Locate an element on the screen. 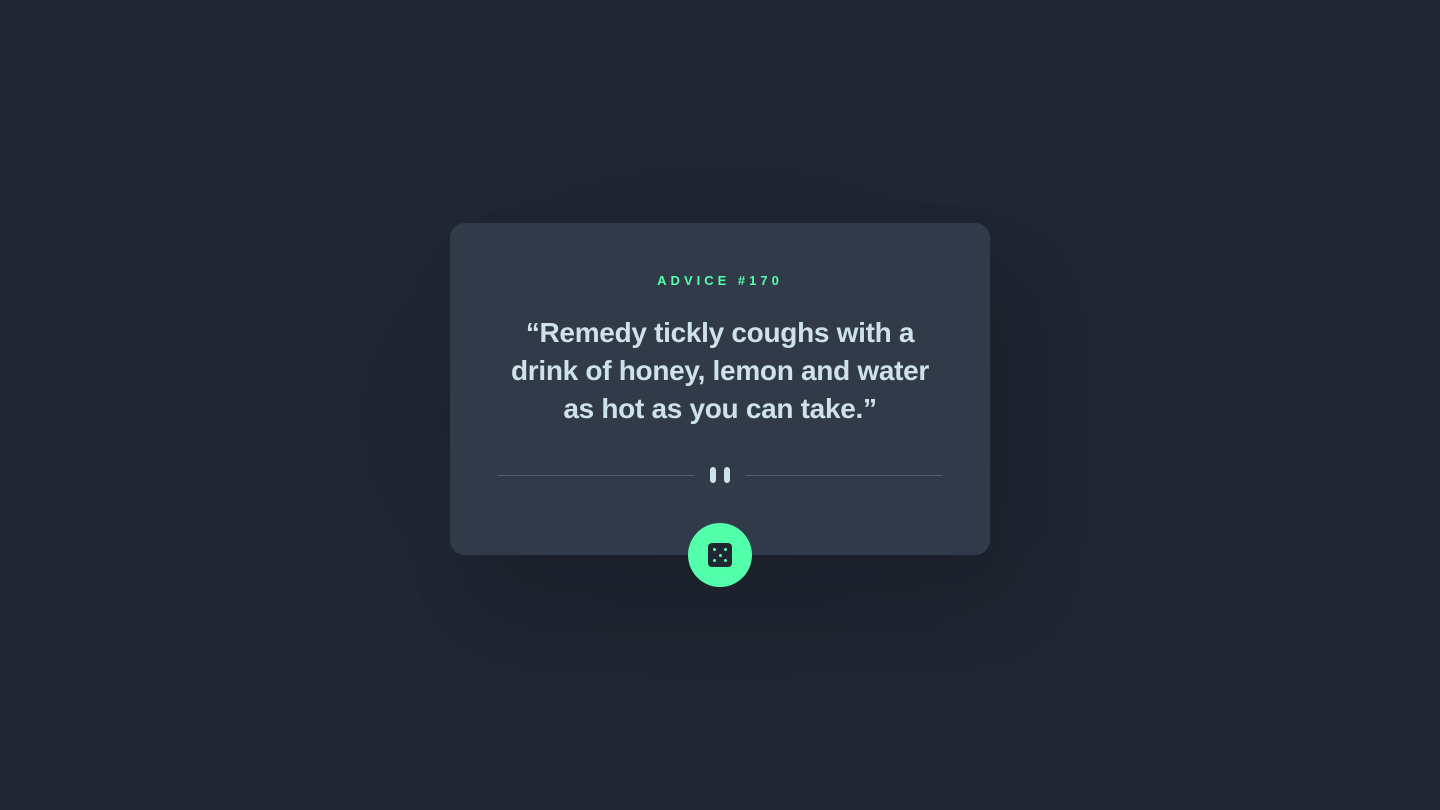 Image resolution: width=1440 pixels, height=810 pixels. divider-line-right is located at coordinates (844, 475).